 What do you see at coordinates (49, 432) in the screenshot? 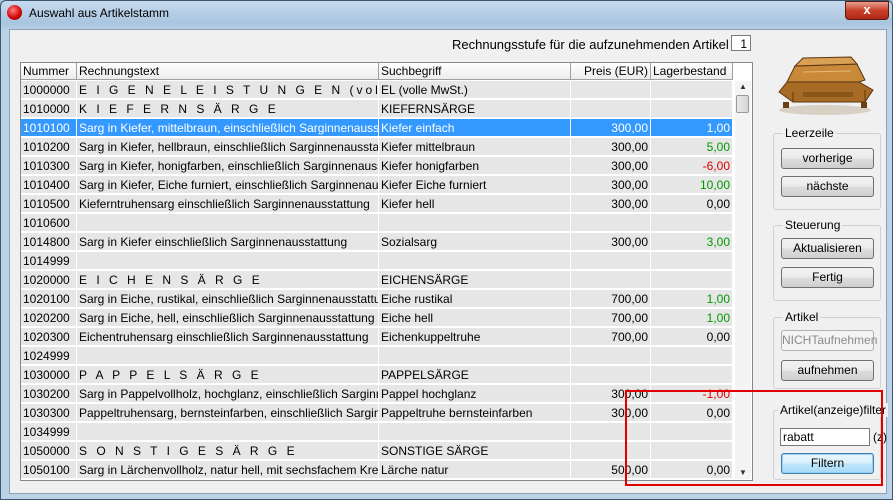
I see `cell-nummer: 1034999` at bounding box center [49, 432].